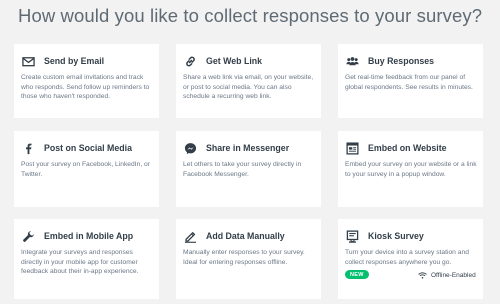 The image size is (500, 304). I want to click on wifi-icon, so click(422, 275).